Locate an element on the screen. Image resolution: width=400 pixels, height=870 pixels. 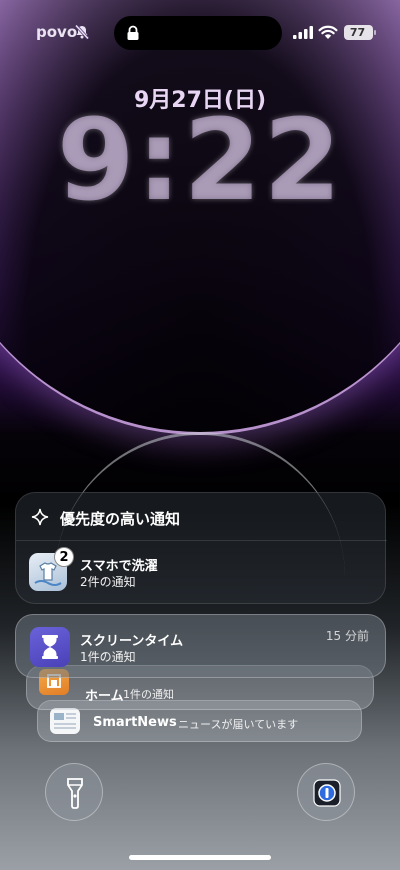
bell-slash-icon is located at coordinates (82, 32).